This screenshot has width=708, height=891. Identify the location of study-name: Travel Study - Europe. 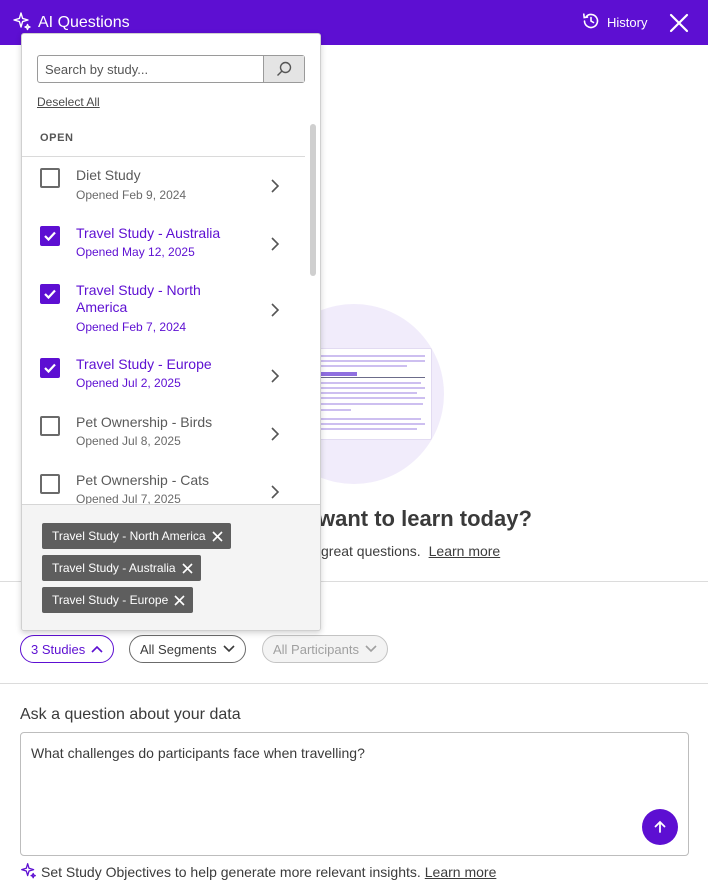
(144, 364).